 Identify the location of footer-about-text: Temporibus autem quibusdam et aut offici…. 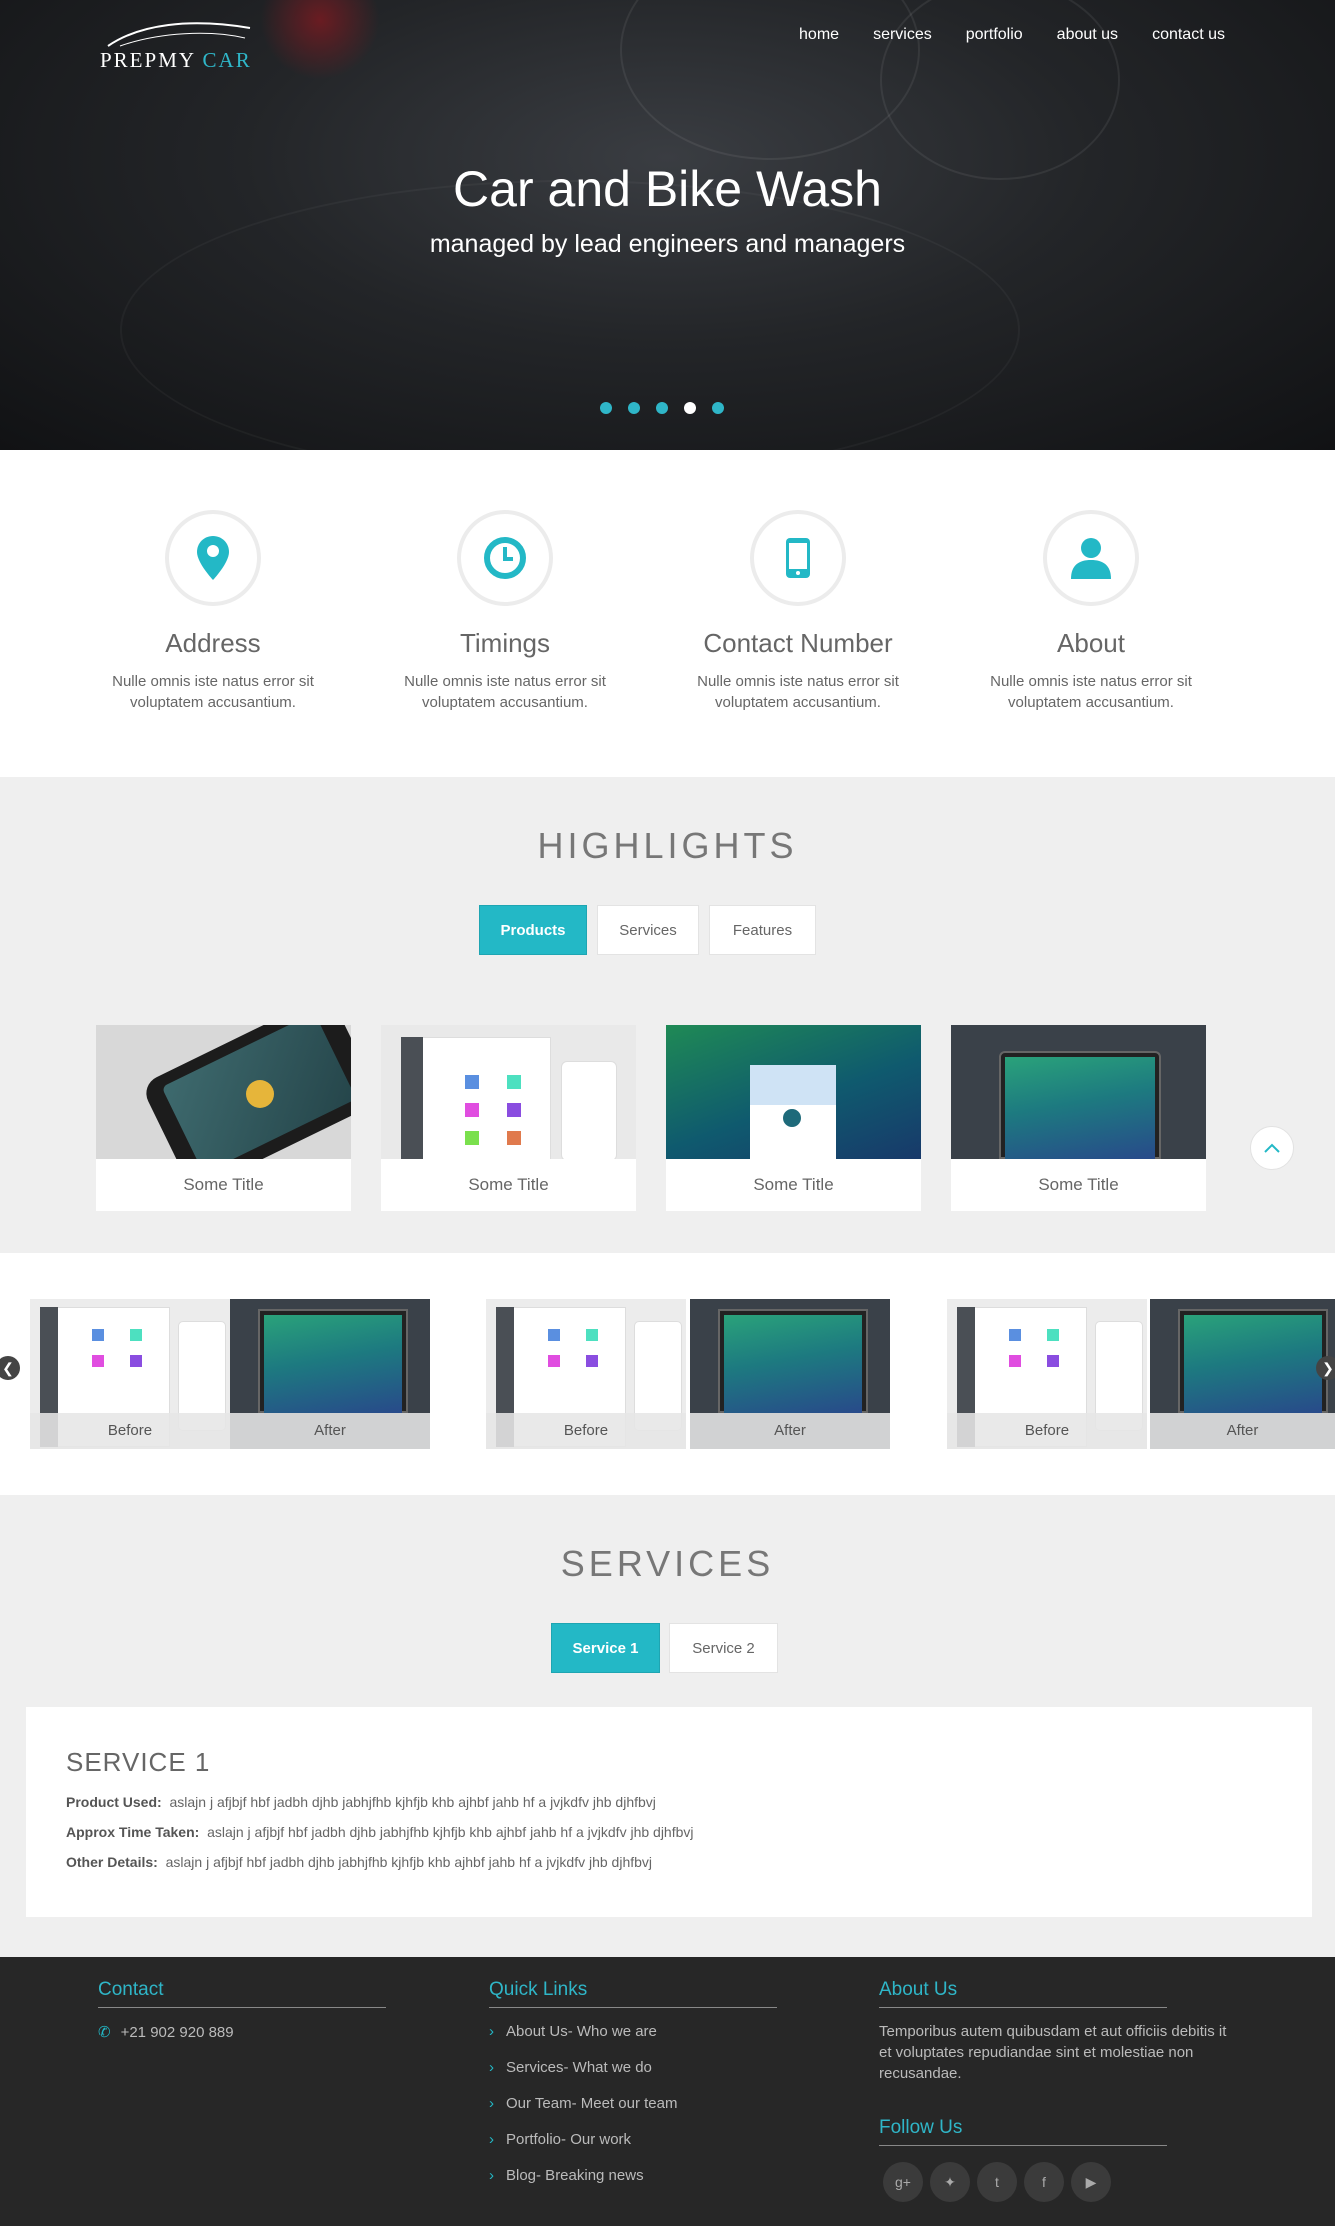
(1053, 2052).